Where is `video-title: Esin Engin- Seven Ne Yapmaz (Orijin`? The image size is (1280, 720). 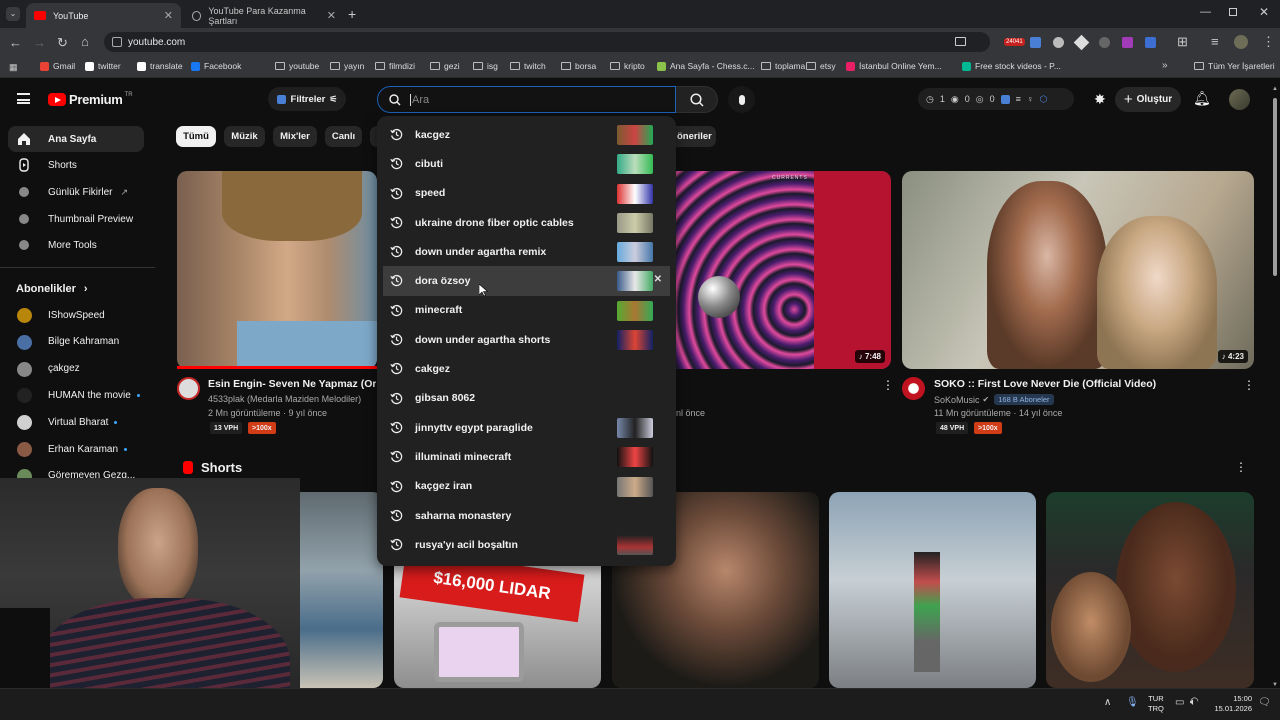 video-title: Esin Engin- Seven Ne Yapmaz (Orijin is located at coordinates (292, 384).